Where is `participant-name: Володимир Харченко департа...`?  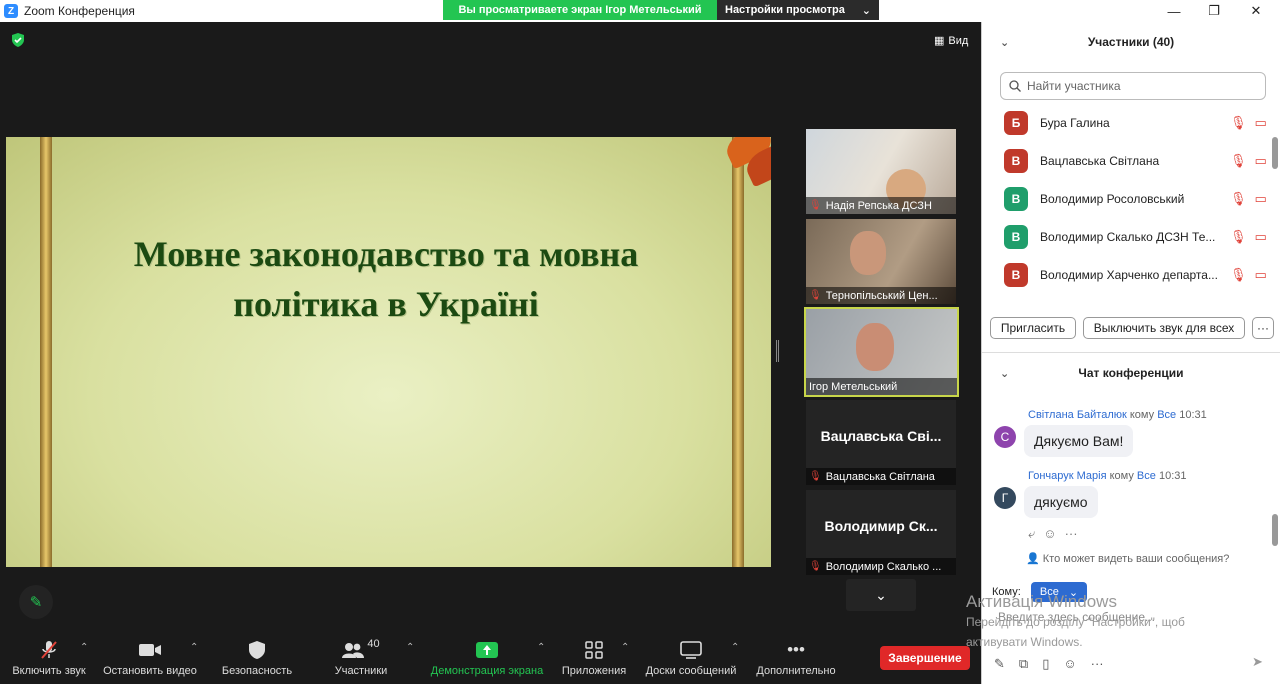 participant-name: Володимир Харченко департа... is located at coordinates (1129, 275).